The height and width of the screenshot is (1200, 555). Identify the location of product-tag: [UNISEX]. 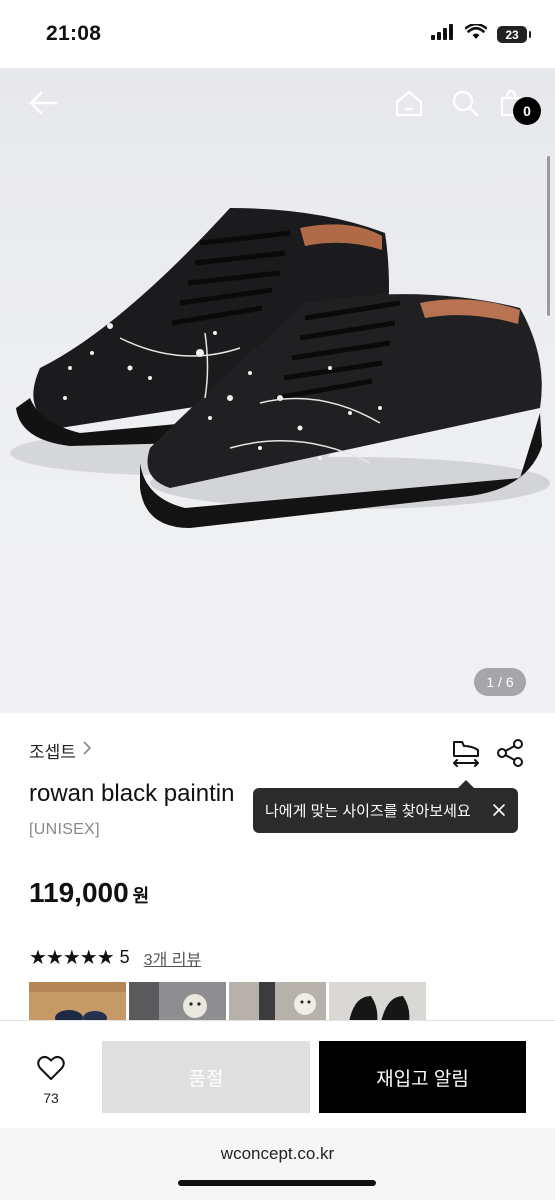
(64, 829).